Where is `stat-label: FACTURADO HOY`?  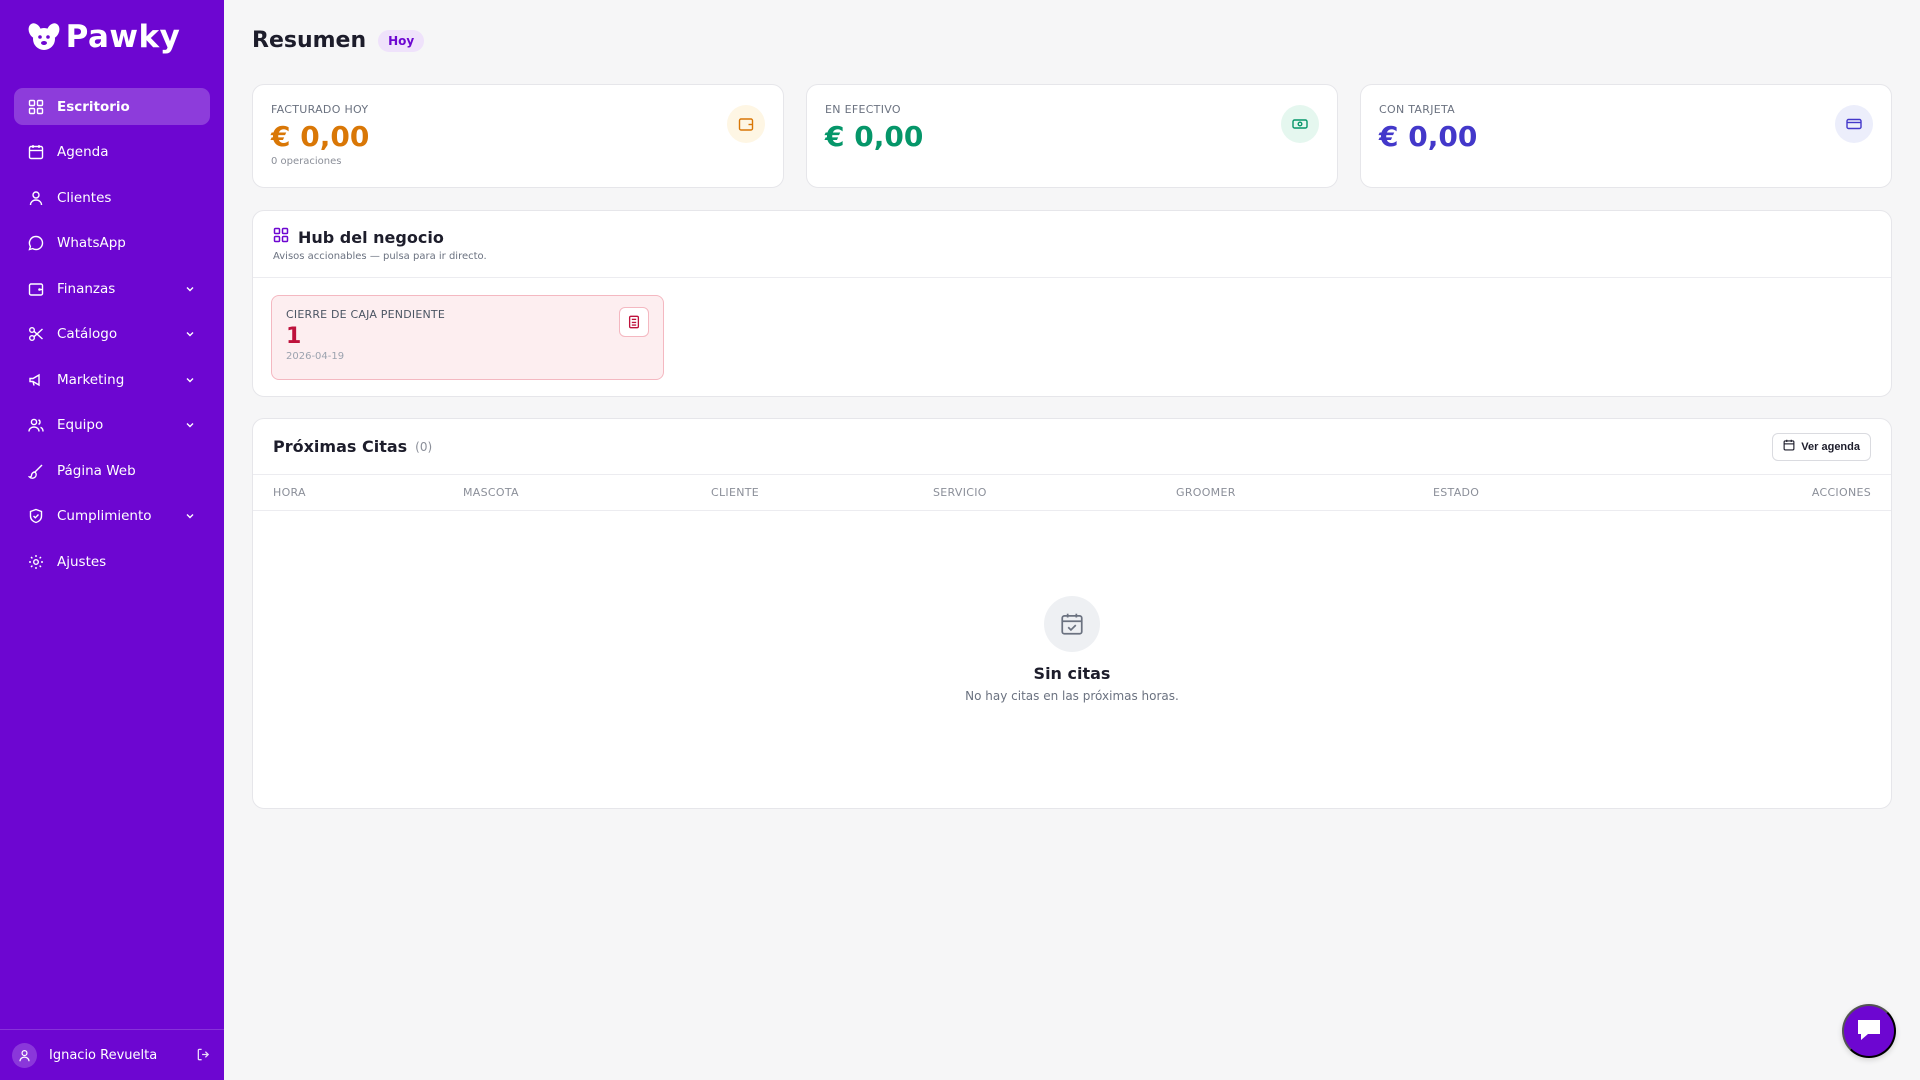
stat-label: FACTURADO HOY is located at coordinates (320, 109).